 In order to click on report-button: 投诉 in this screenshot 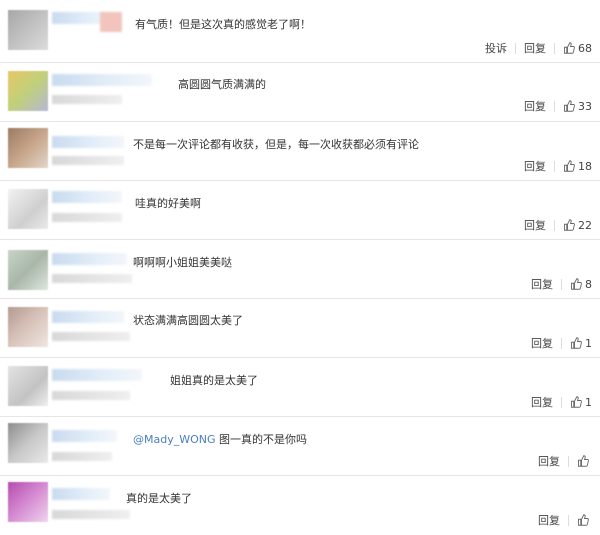, I will do `click(496, 48)`.